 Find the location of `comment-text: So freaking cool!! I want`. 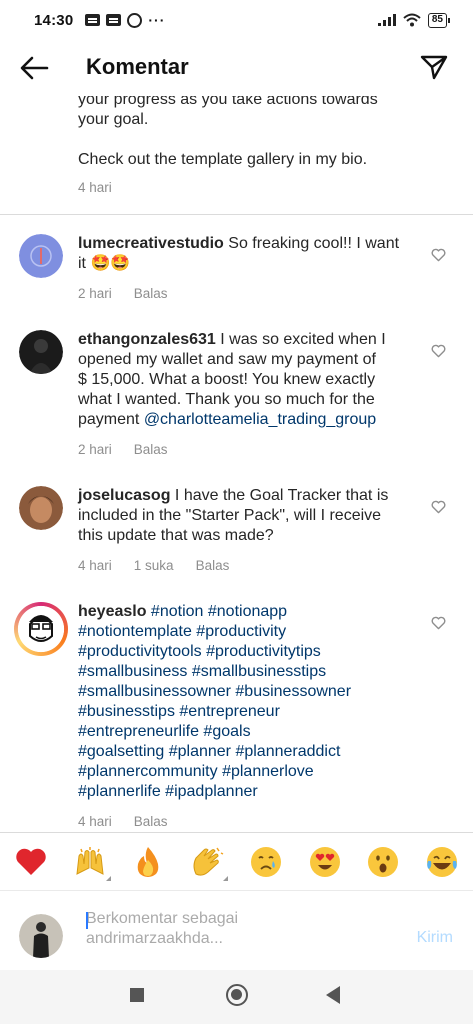

comment-text: So freaking cool!! I want is located at coordinates (311, 243).